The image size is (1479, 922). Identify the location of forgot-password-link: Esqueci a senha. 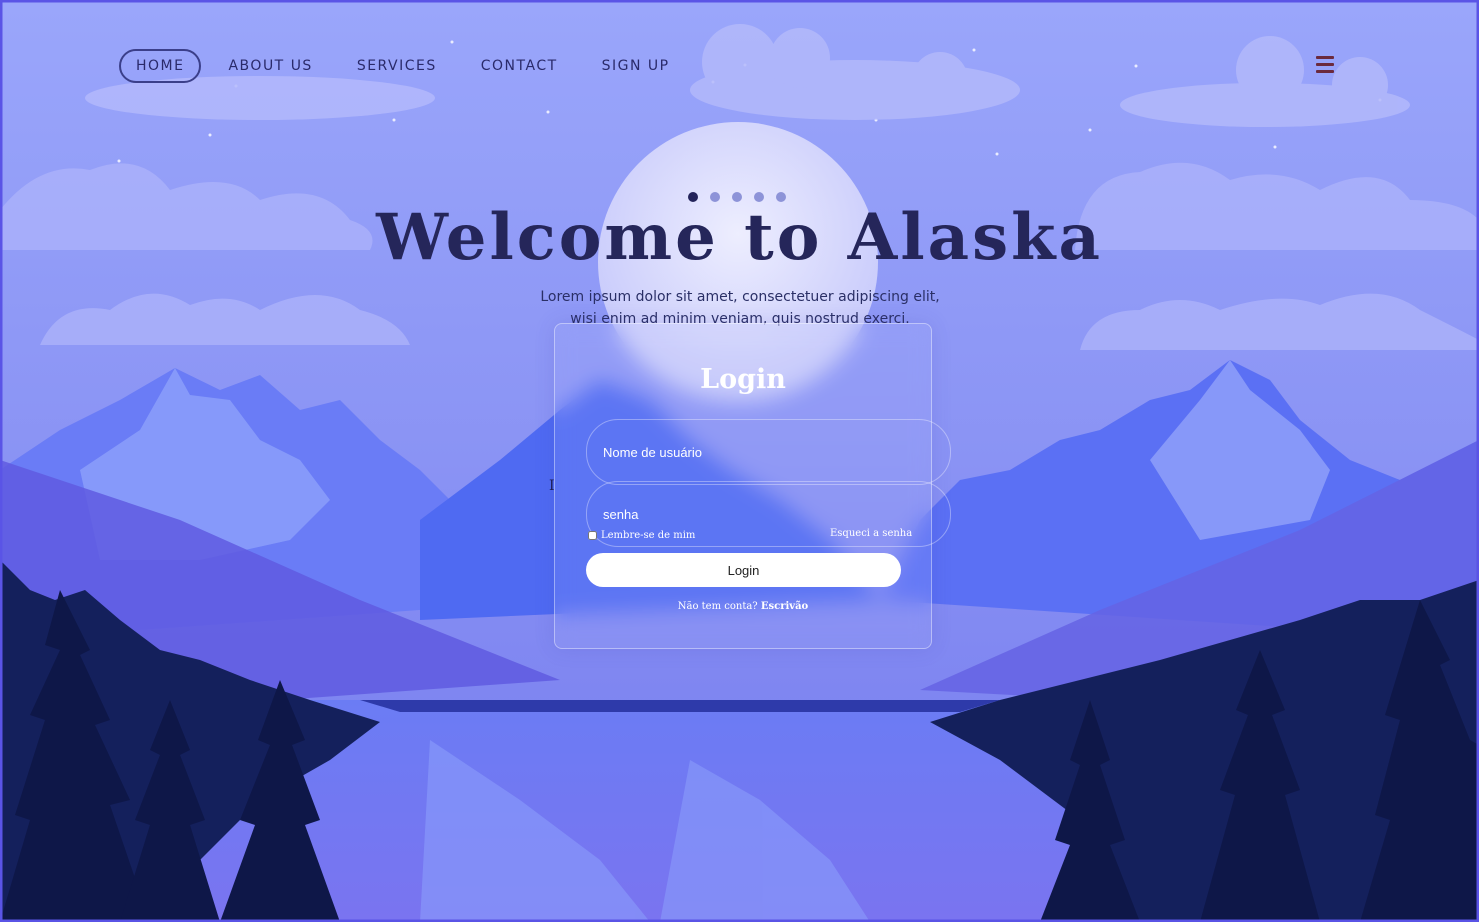
(871, 533).